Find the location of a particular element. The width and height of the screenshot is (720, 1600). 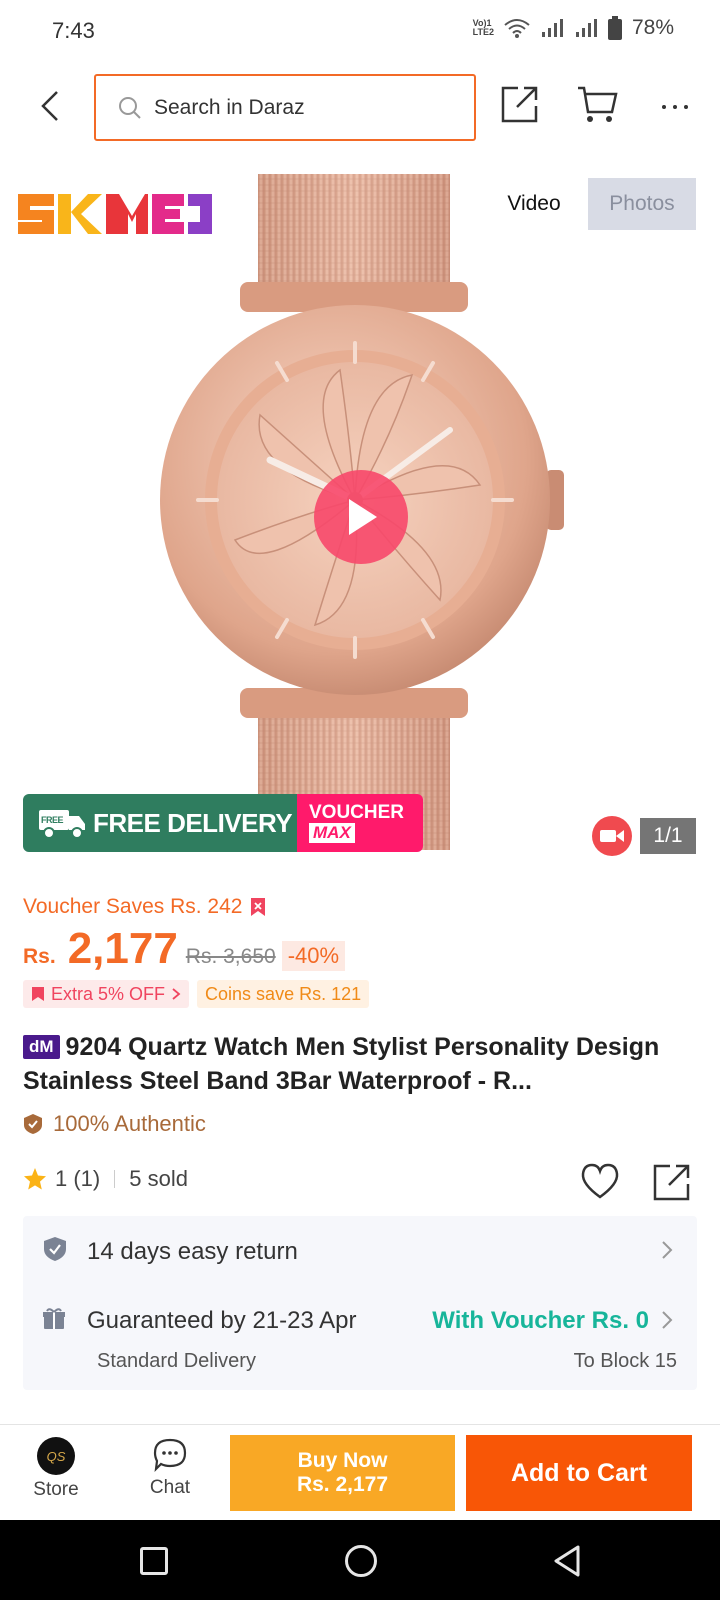

delivery-method: Standard Delivery is located at coordinates (176, 1361).